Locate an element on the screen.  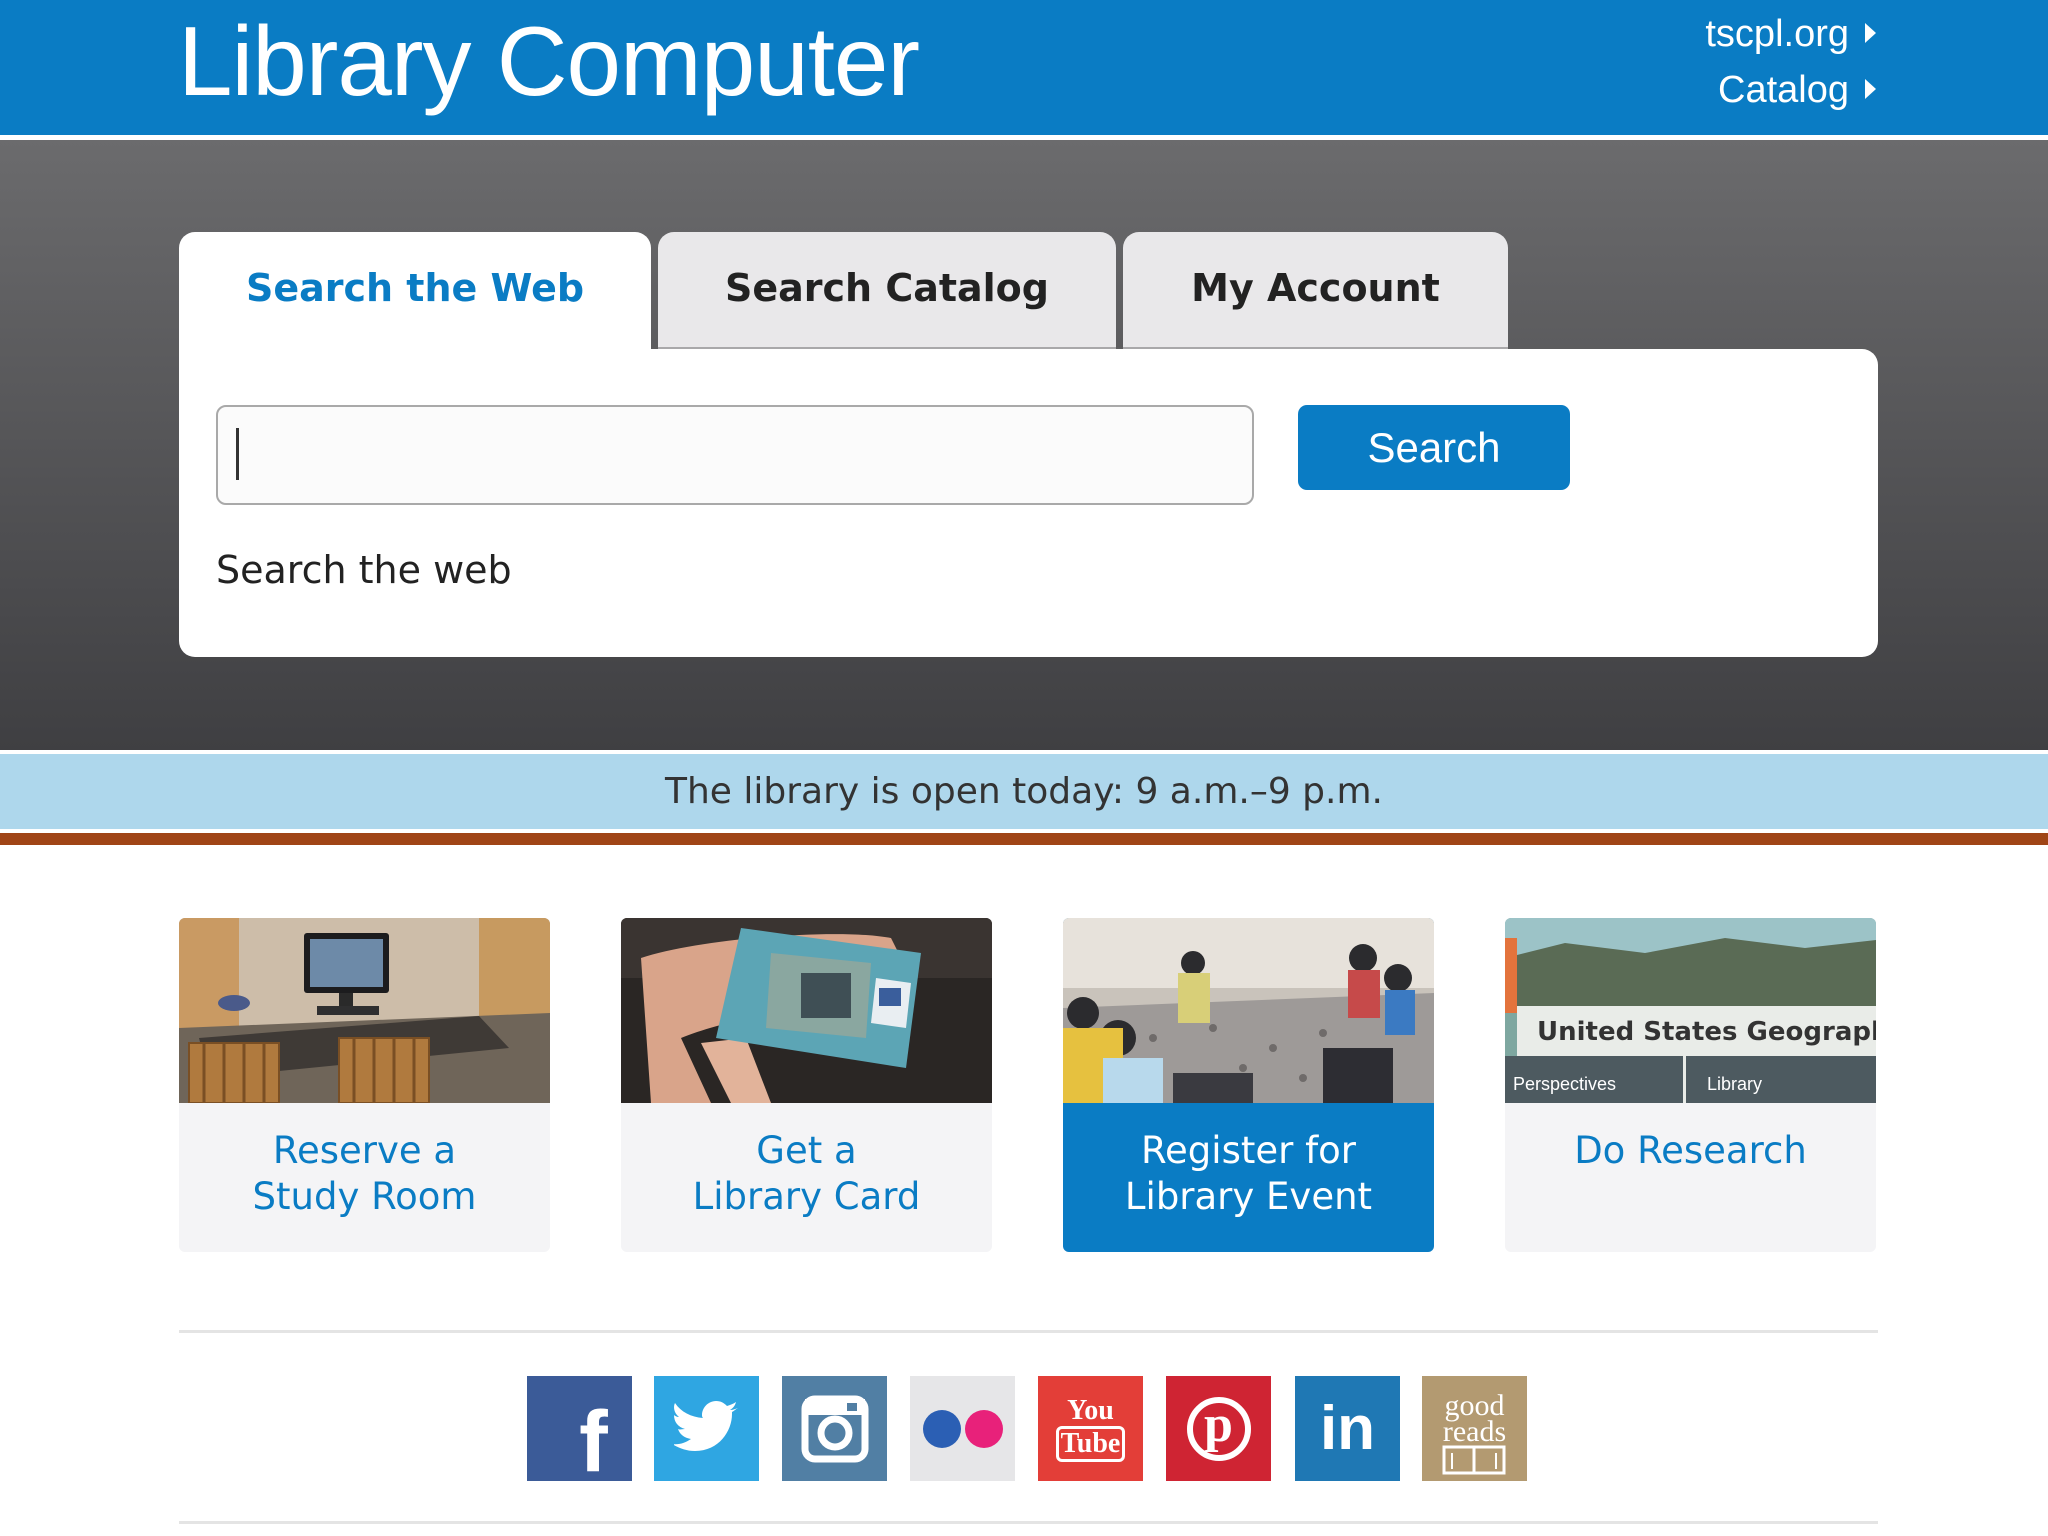
site-header: Library Computer tscpl.org Catalog is located at coordinates (1024, 67).